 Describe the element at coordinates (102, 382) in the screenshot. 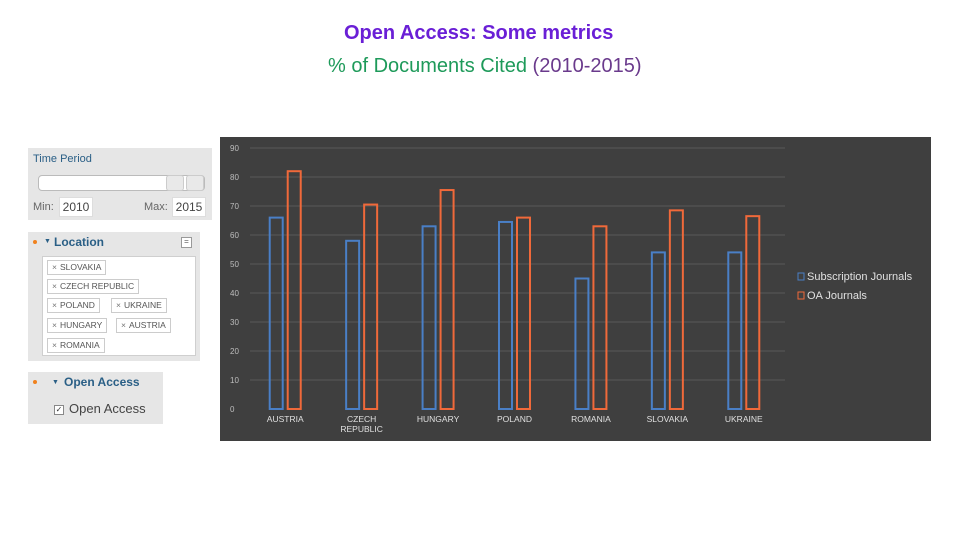

I see `open-access-label: Open Access` at that location.